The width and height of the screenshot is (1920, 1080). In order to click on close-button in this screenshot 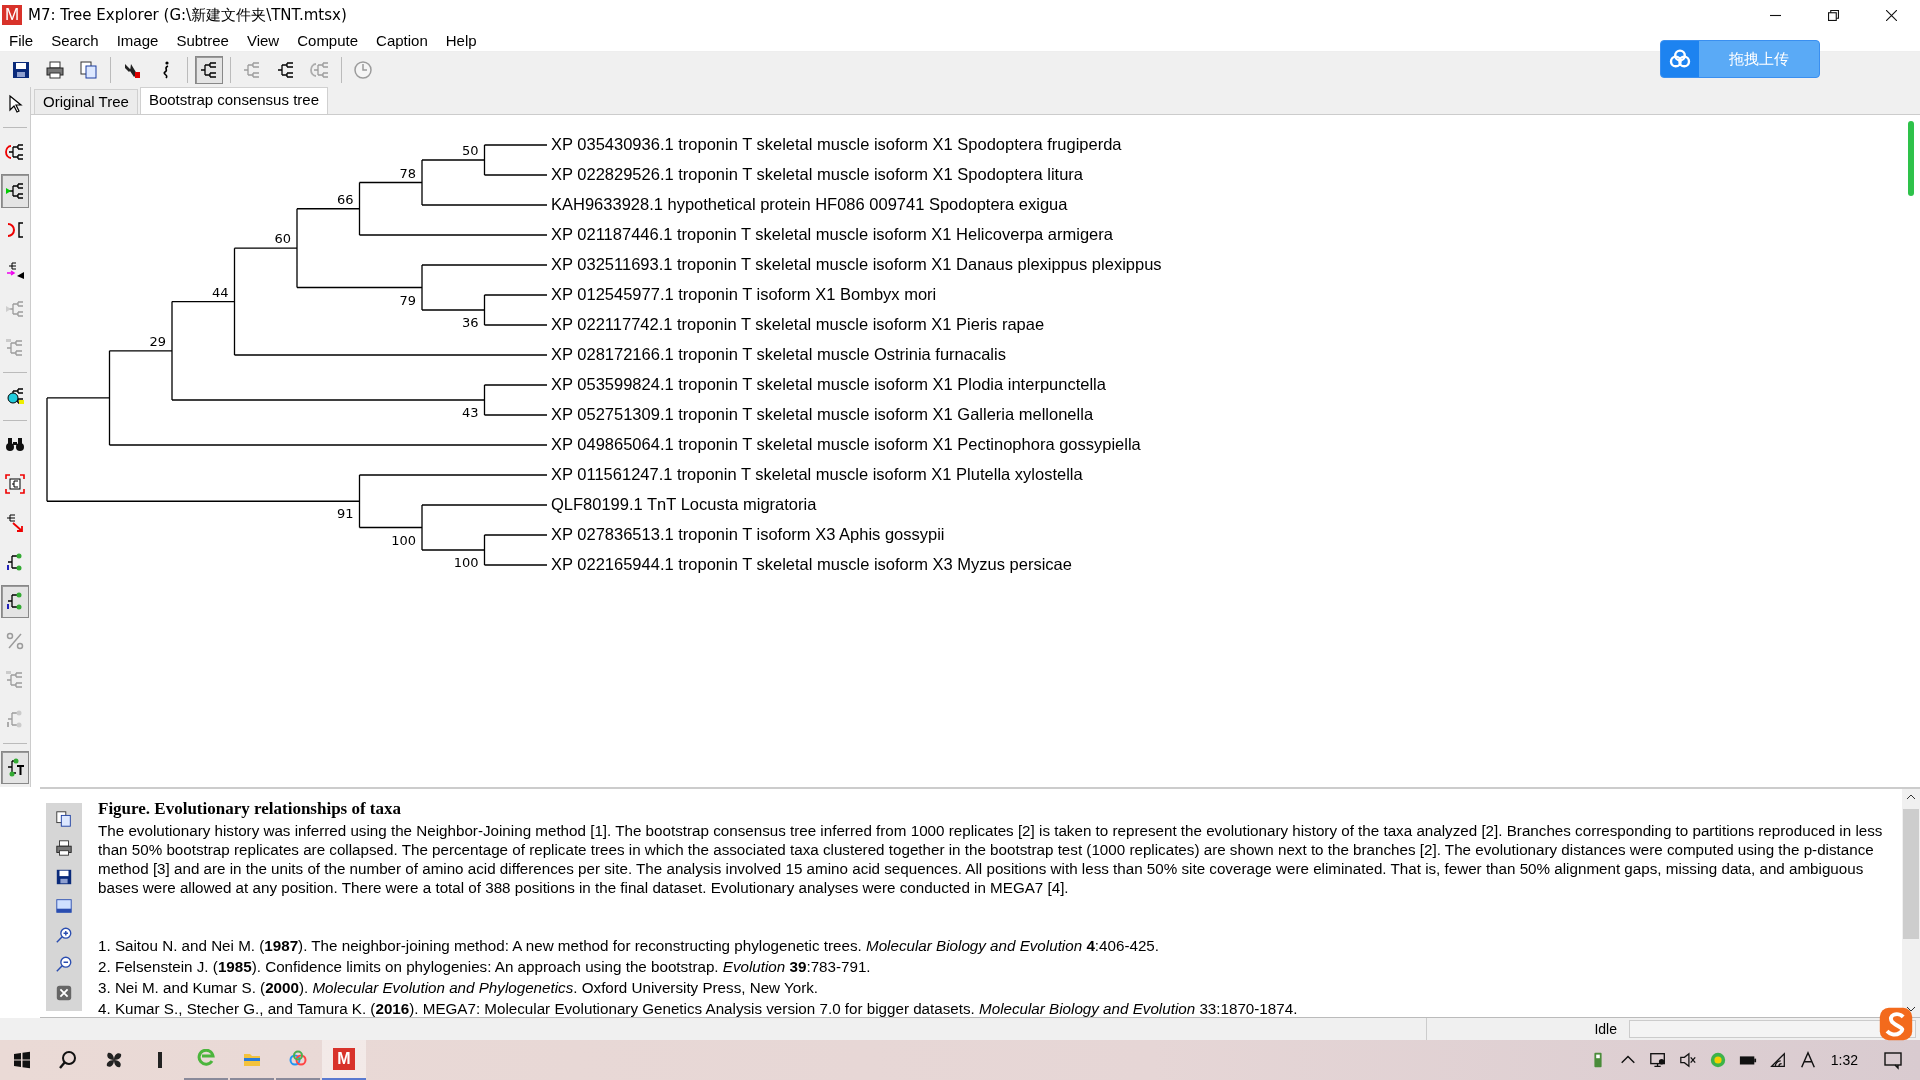, I will do `click(1891, 15)`.